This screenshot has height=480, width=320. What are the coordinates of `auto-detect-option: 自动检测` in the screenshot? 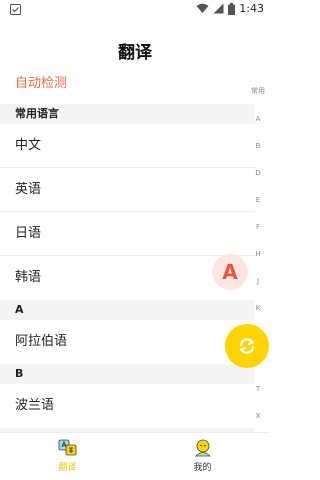 It's located at (41, 83).